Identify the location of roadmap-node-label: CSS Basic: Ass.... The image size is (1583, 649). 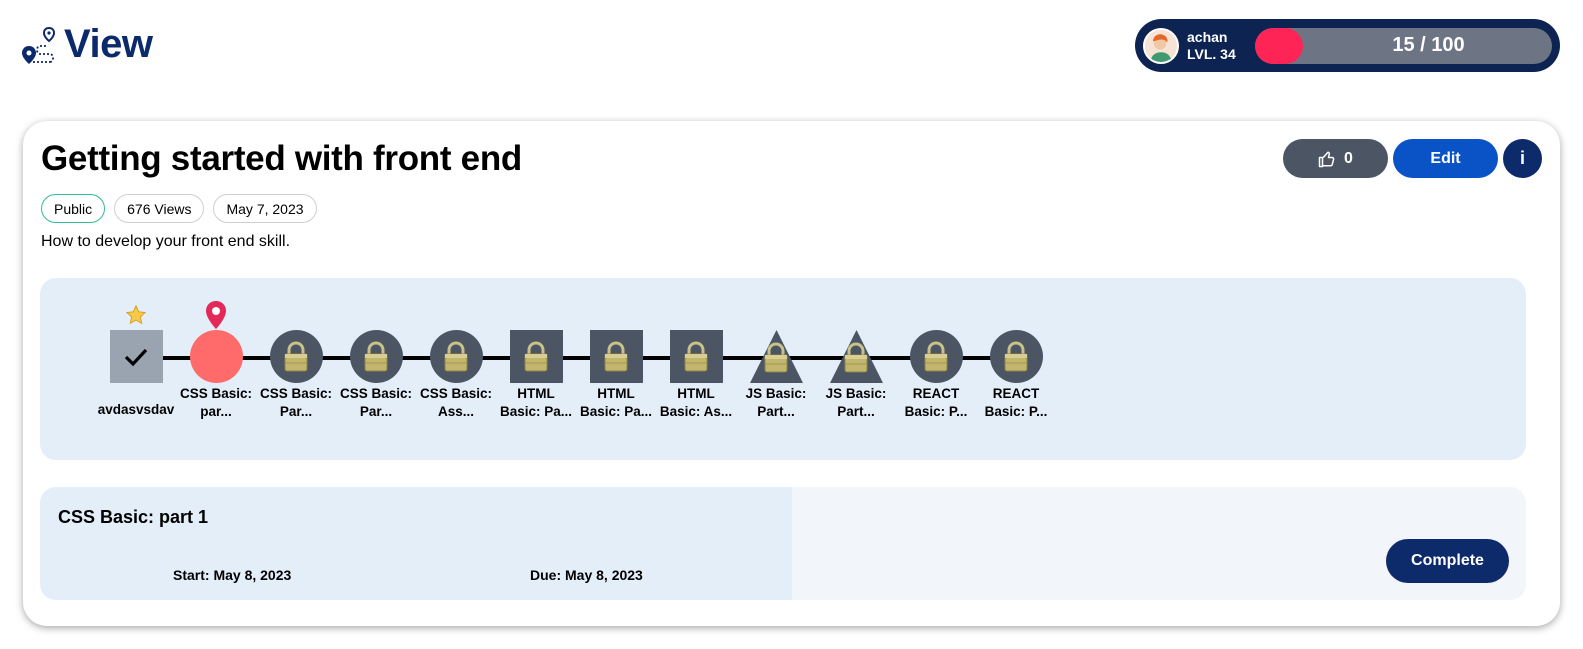
(456, 402).